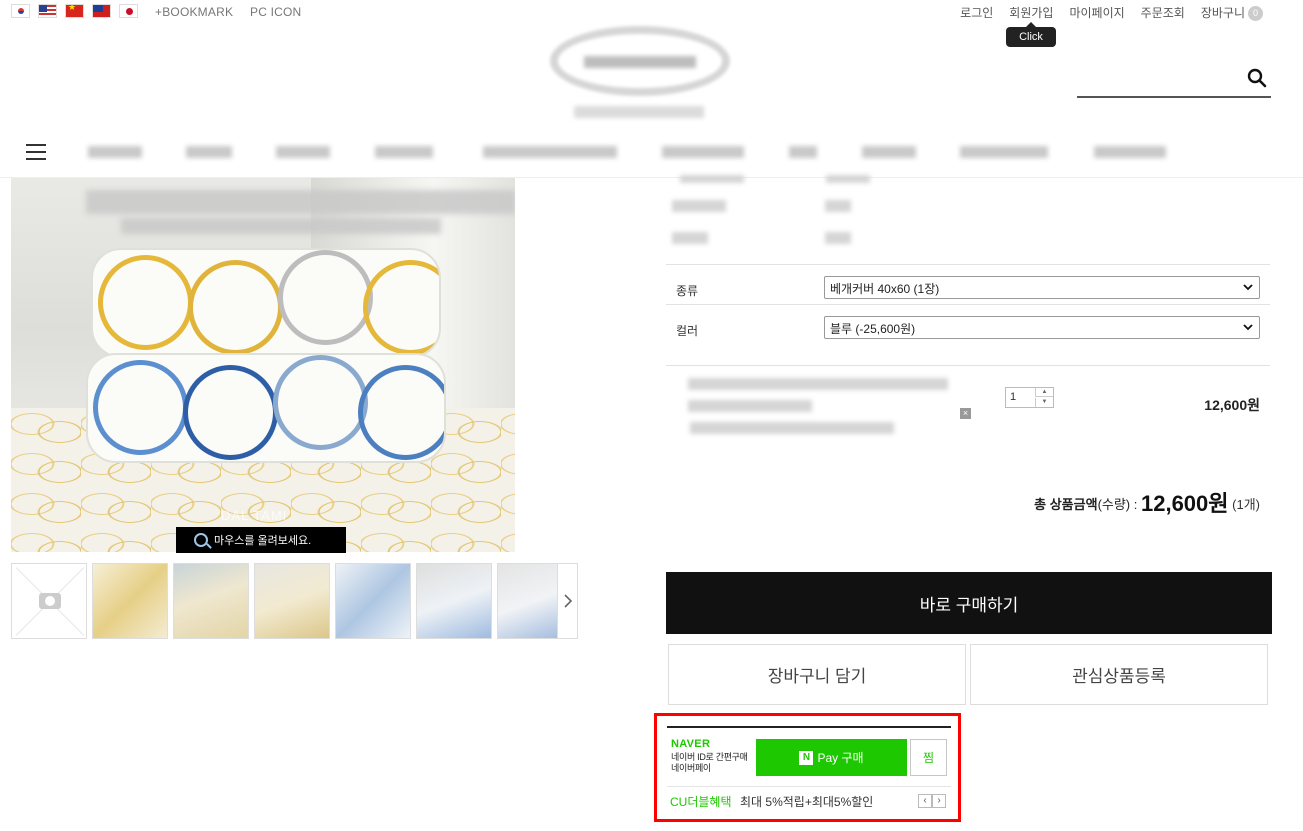 This screenshot has height=831, width=1303. Describe the element at coordinates (709, 757) in the screenshot. I see `naverpay-desc-line1: 네이버 ID로 간편구매` at that location.